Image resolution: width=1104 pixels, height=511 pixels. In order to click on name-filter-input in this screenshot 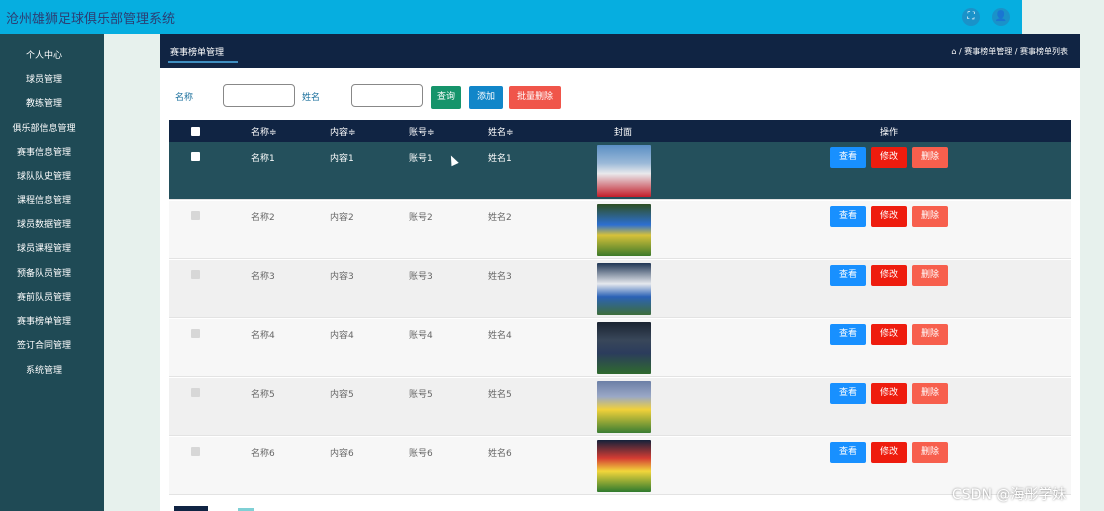, I will do `click(259, 95)`.